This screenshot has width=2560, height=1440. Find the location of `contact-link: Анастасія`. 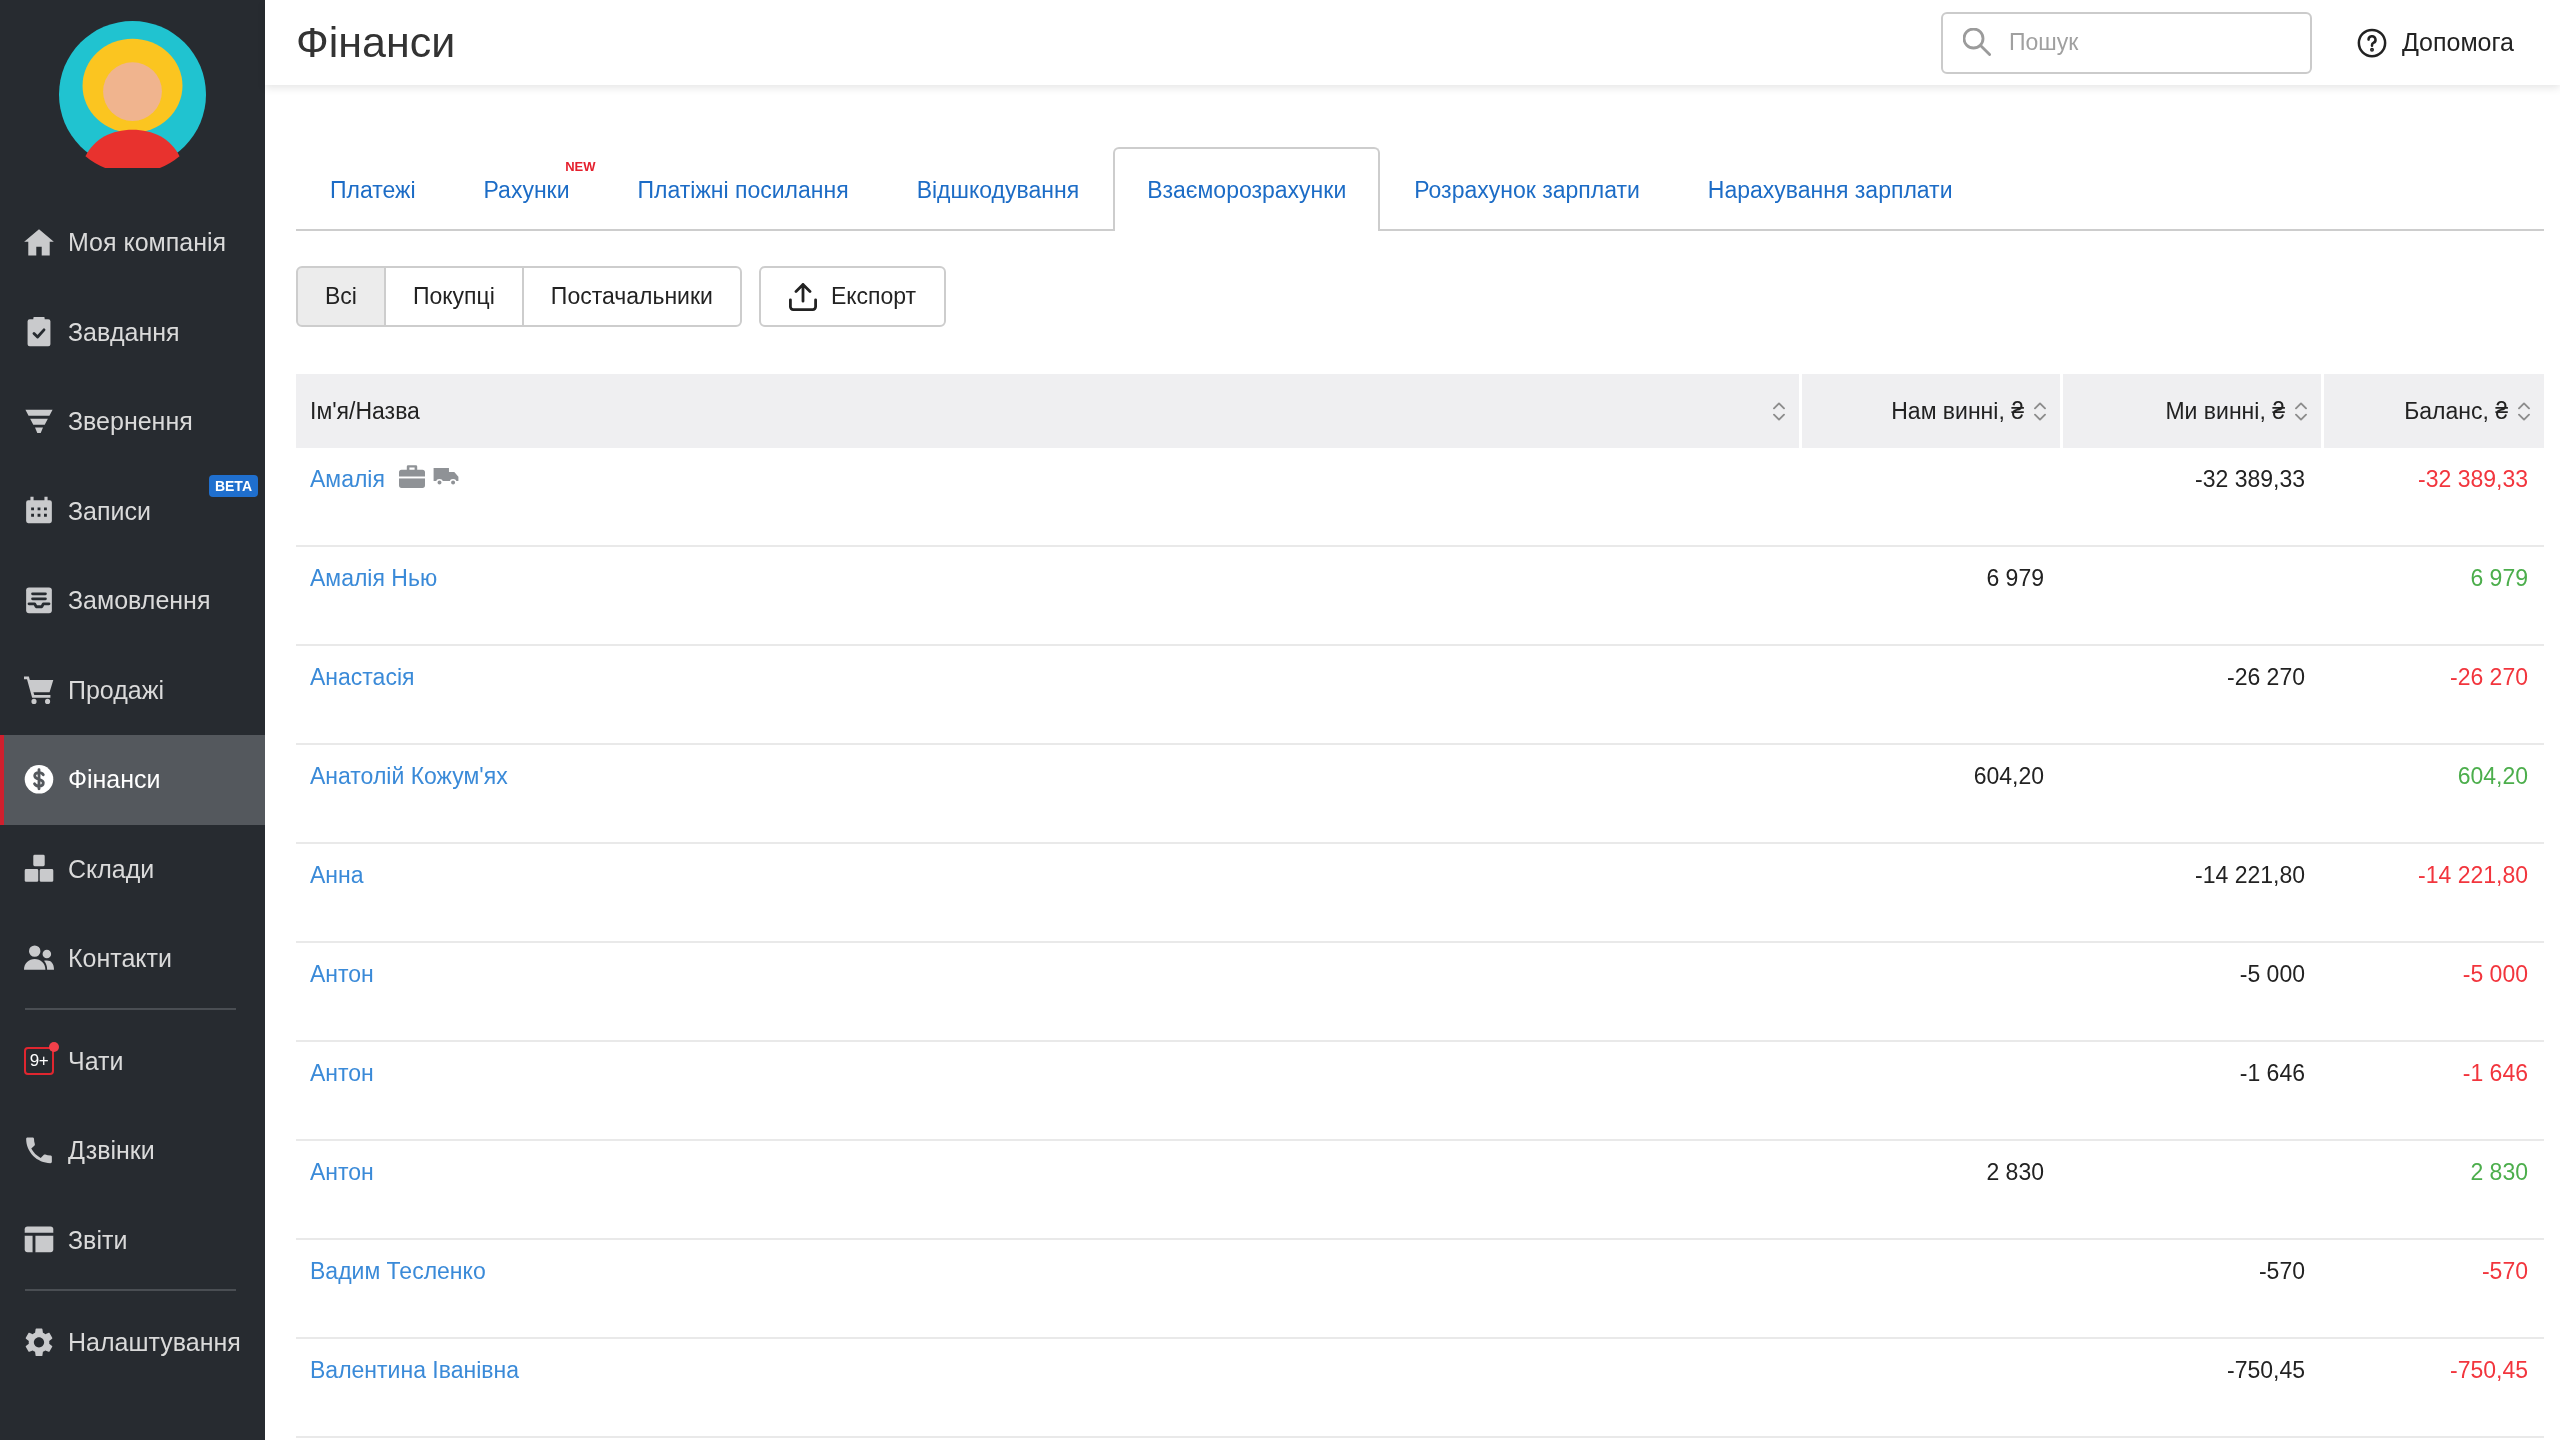

contact-link: Анастасія is located at coordinates (362, 677).